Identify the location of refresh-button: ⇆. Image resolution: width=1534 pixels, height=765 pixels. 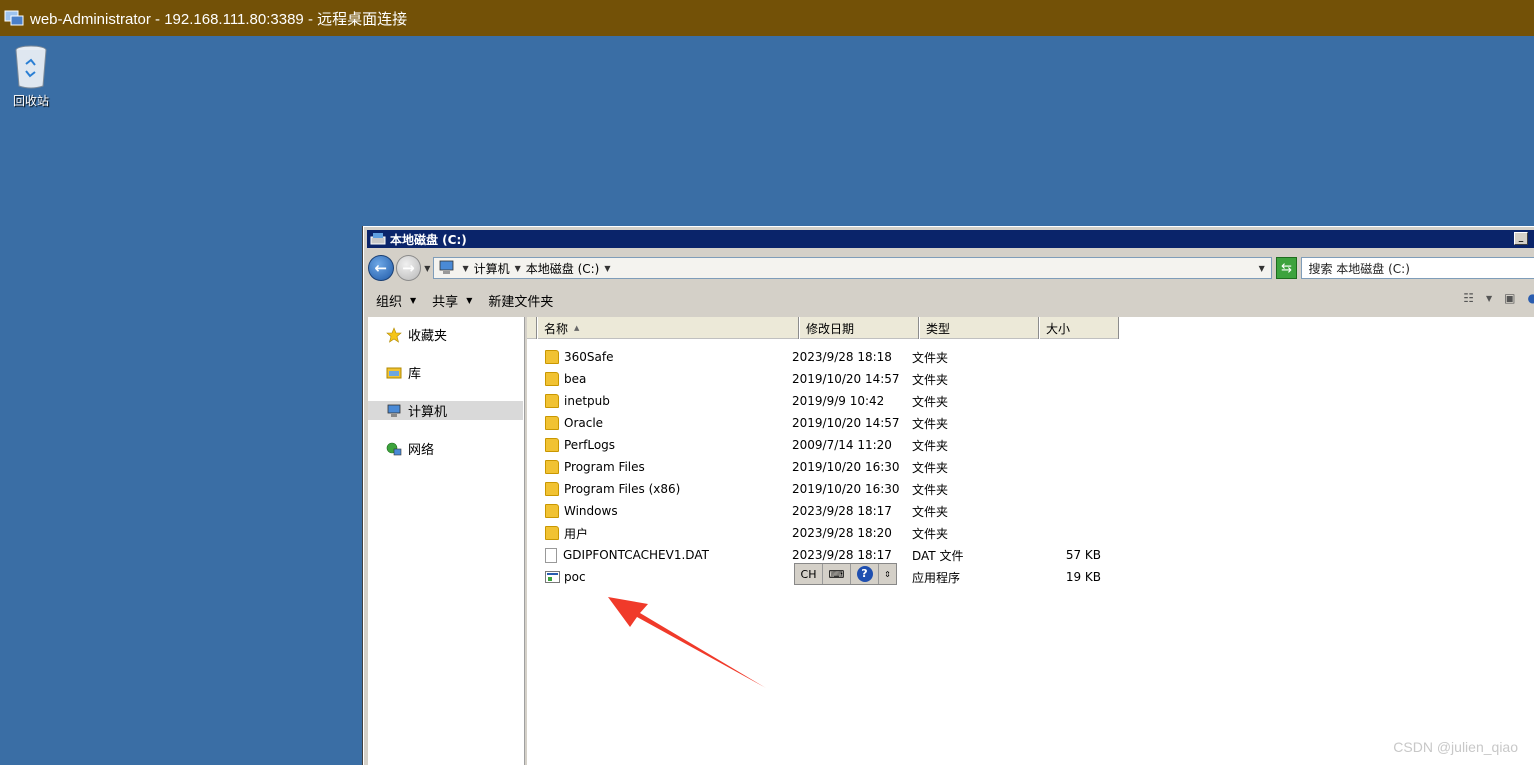
(1286, 268).